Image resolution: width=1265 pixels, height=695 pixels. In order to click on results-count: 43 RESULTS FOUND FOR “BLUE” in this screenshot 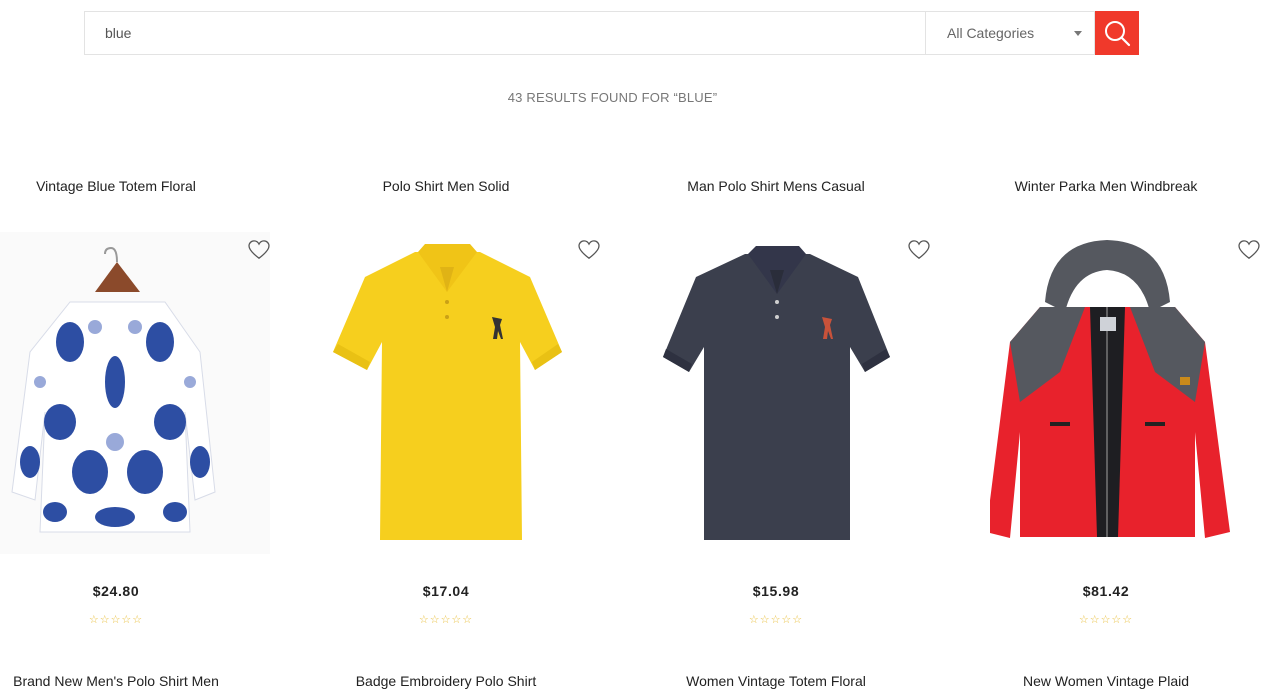, I will do `click(612, 97)`.